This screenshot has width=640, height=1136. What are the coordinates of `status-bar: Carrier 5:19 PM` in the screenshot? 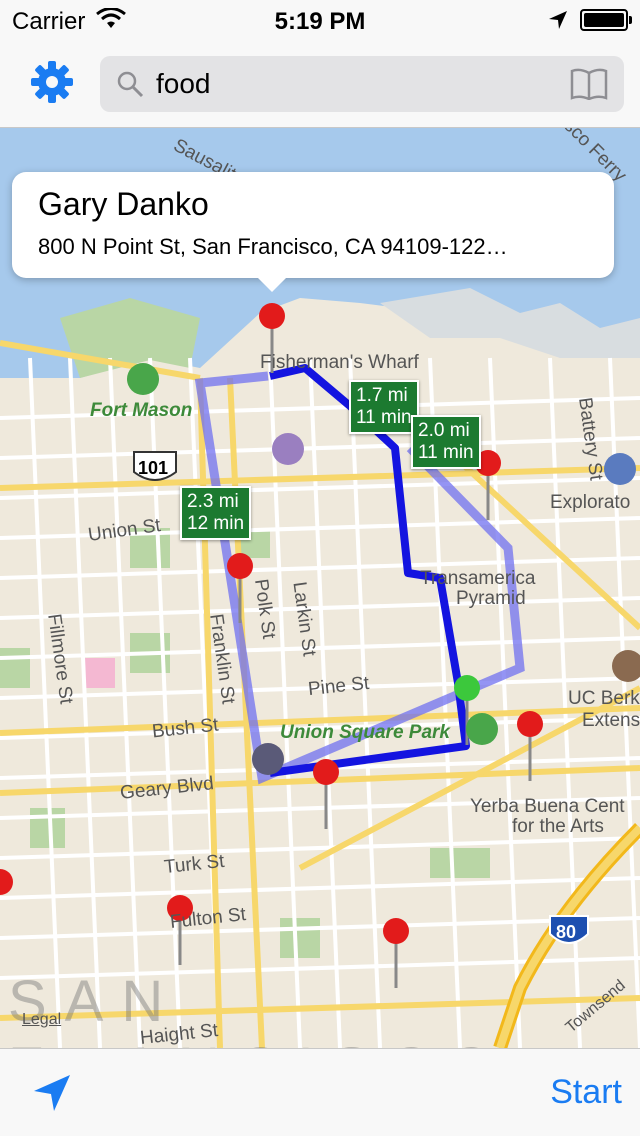 It's located at (320, 20).